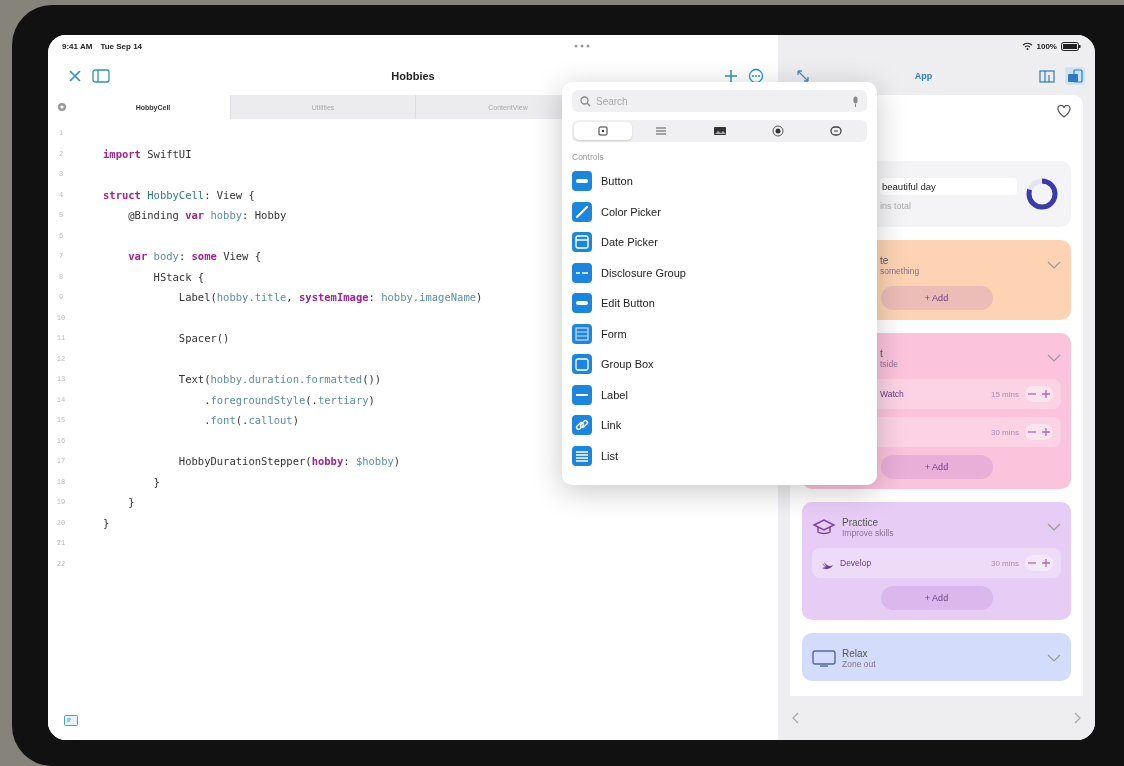 The image size is (1124, 766). What do you see at coordinates (731, 76) in the screenshot?
I see `add-icon` at bounding box center [731, 76].